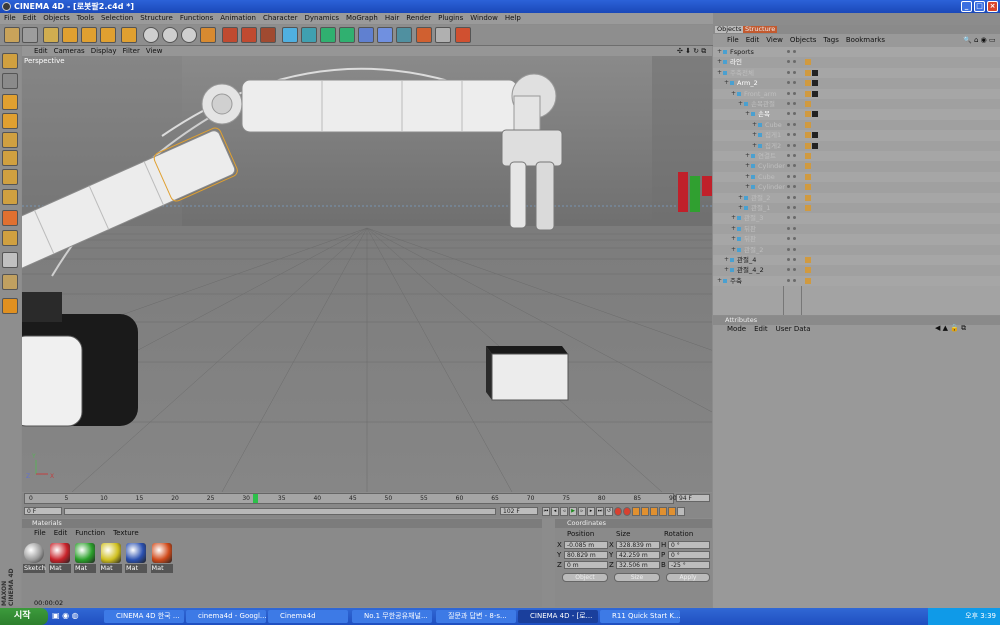 This screenshot has height=625, width=1000. What do you see at coordinates (350, 498) in the screenshot?
I see `timeline-ruler: 0 5 10 15 20 25 30 35 40 45 50 55 60 65 70 75 80 85 90` at bounding box center [350, 498].